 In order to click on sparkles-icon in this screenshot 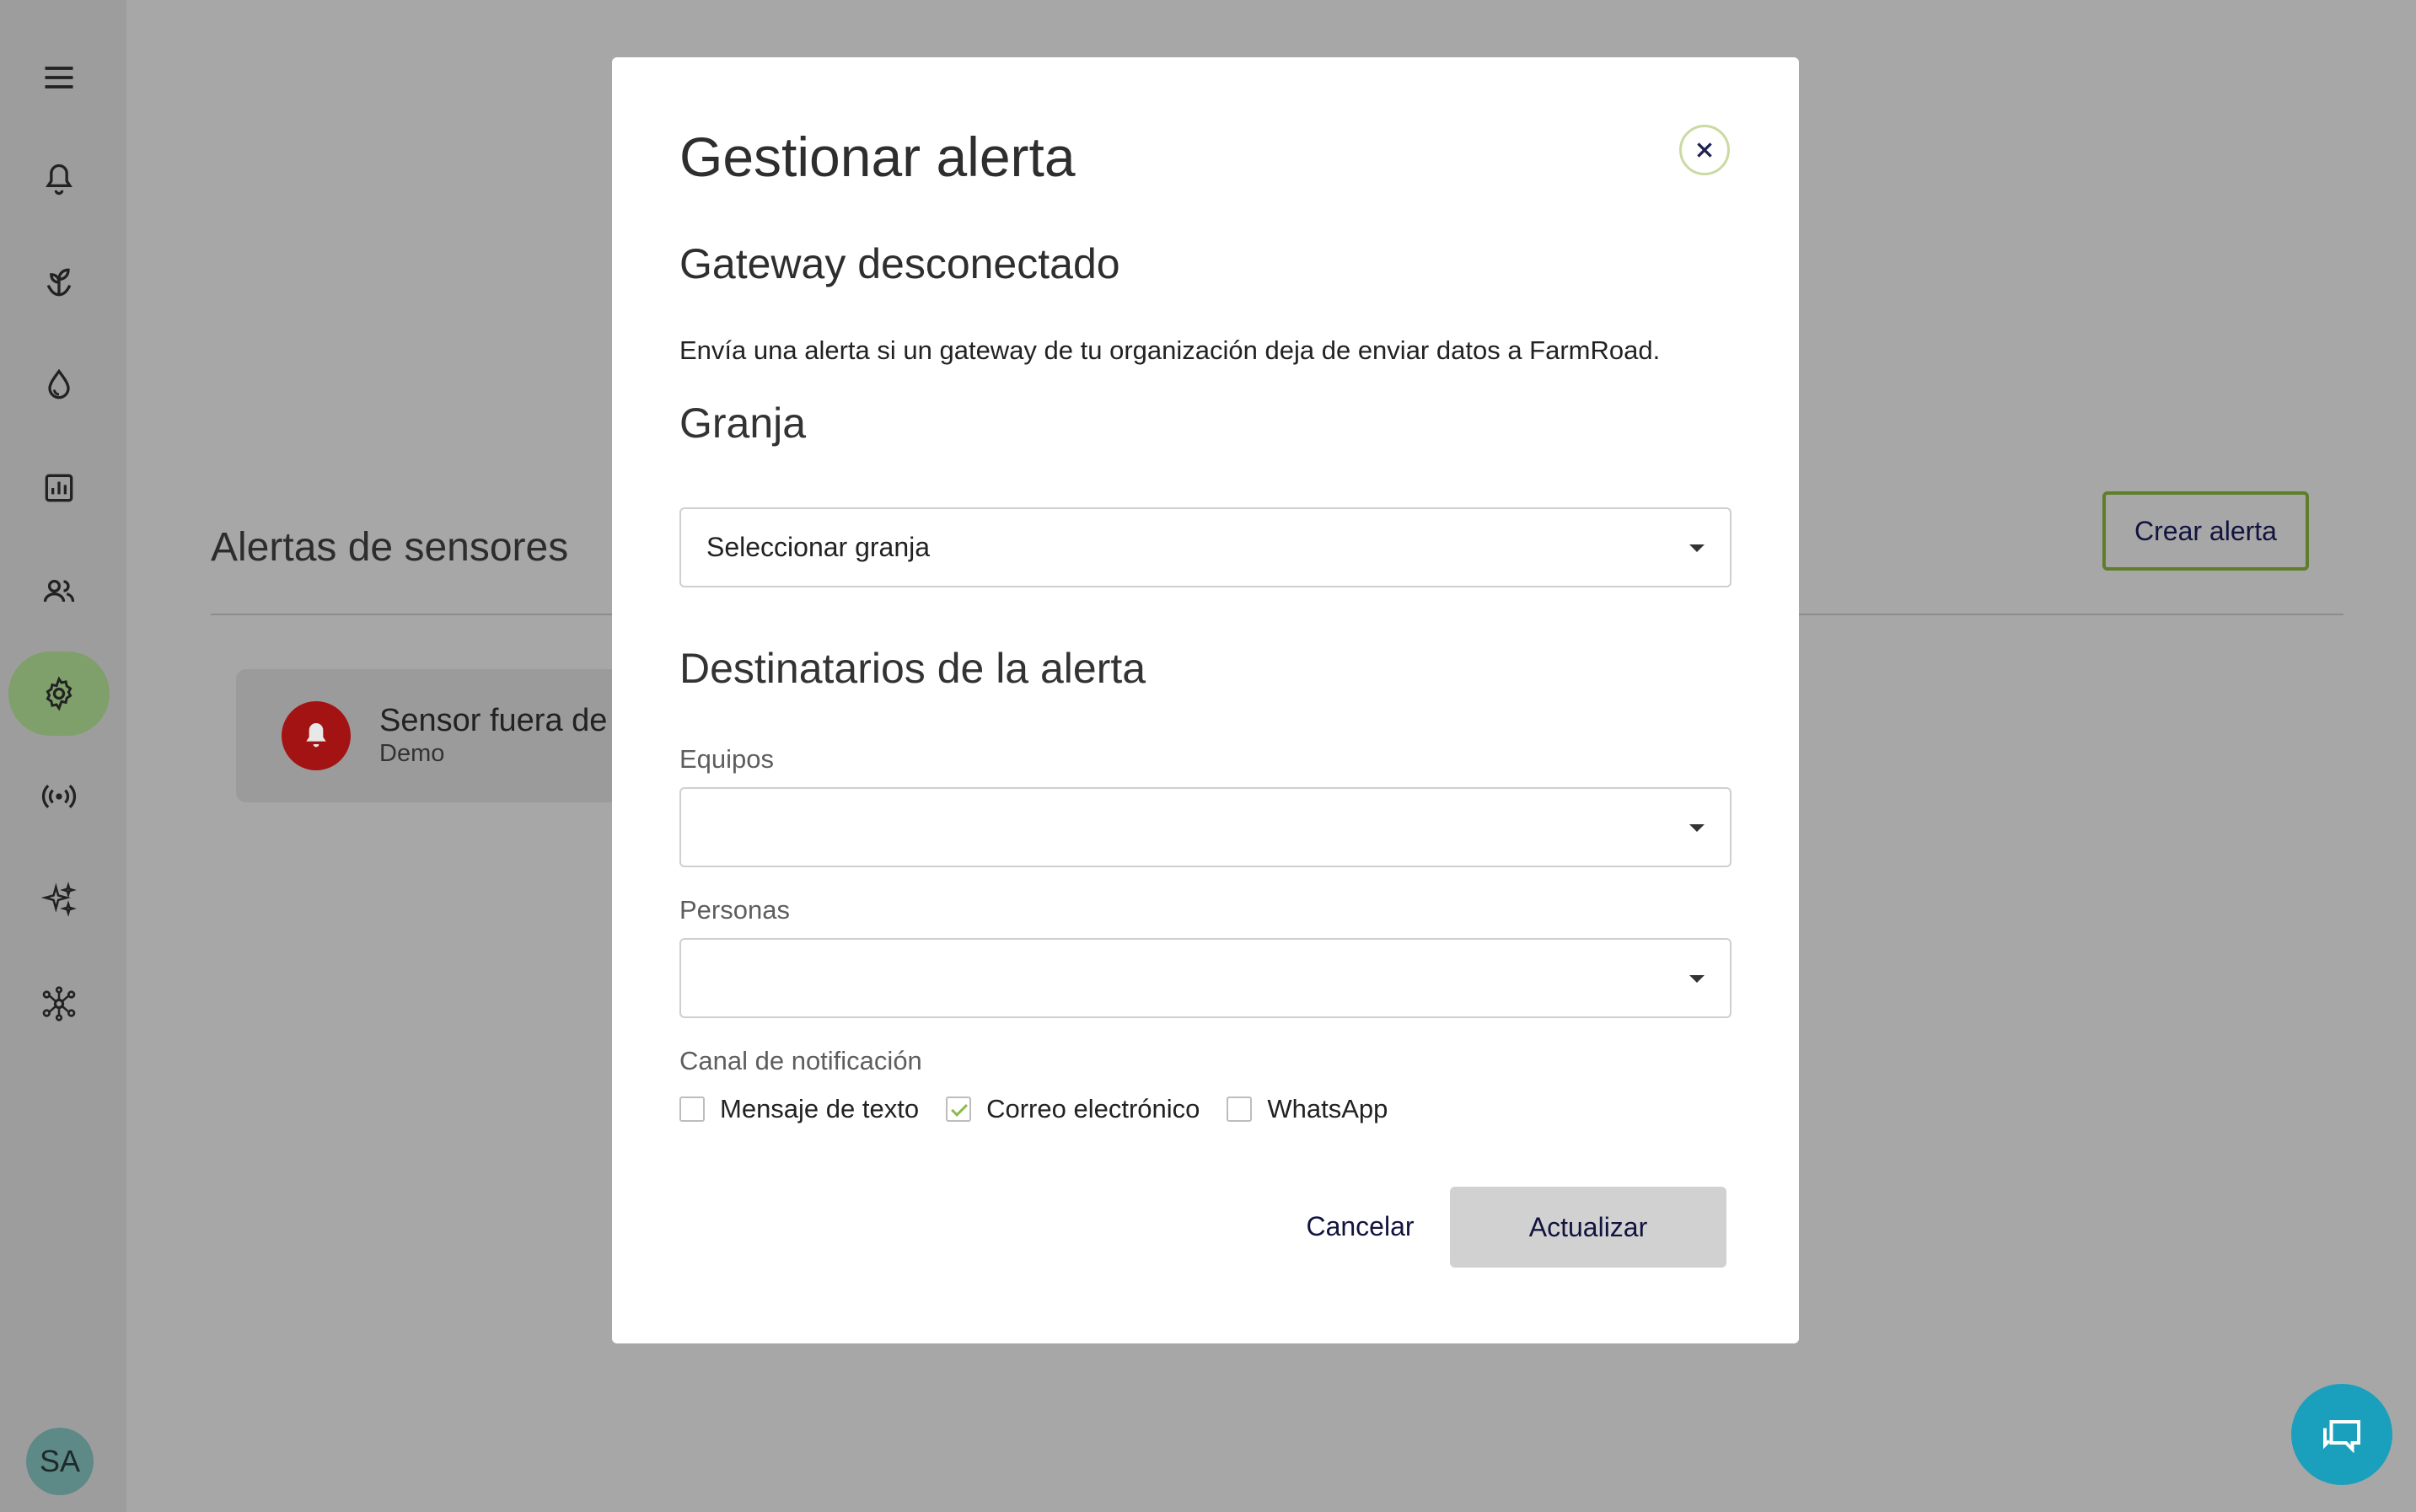, I will do `click(59, 899)`.